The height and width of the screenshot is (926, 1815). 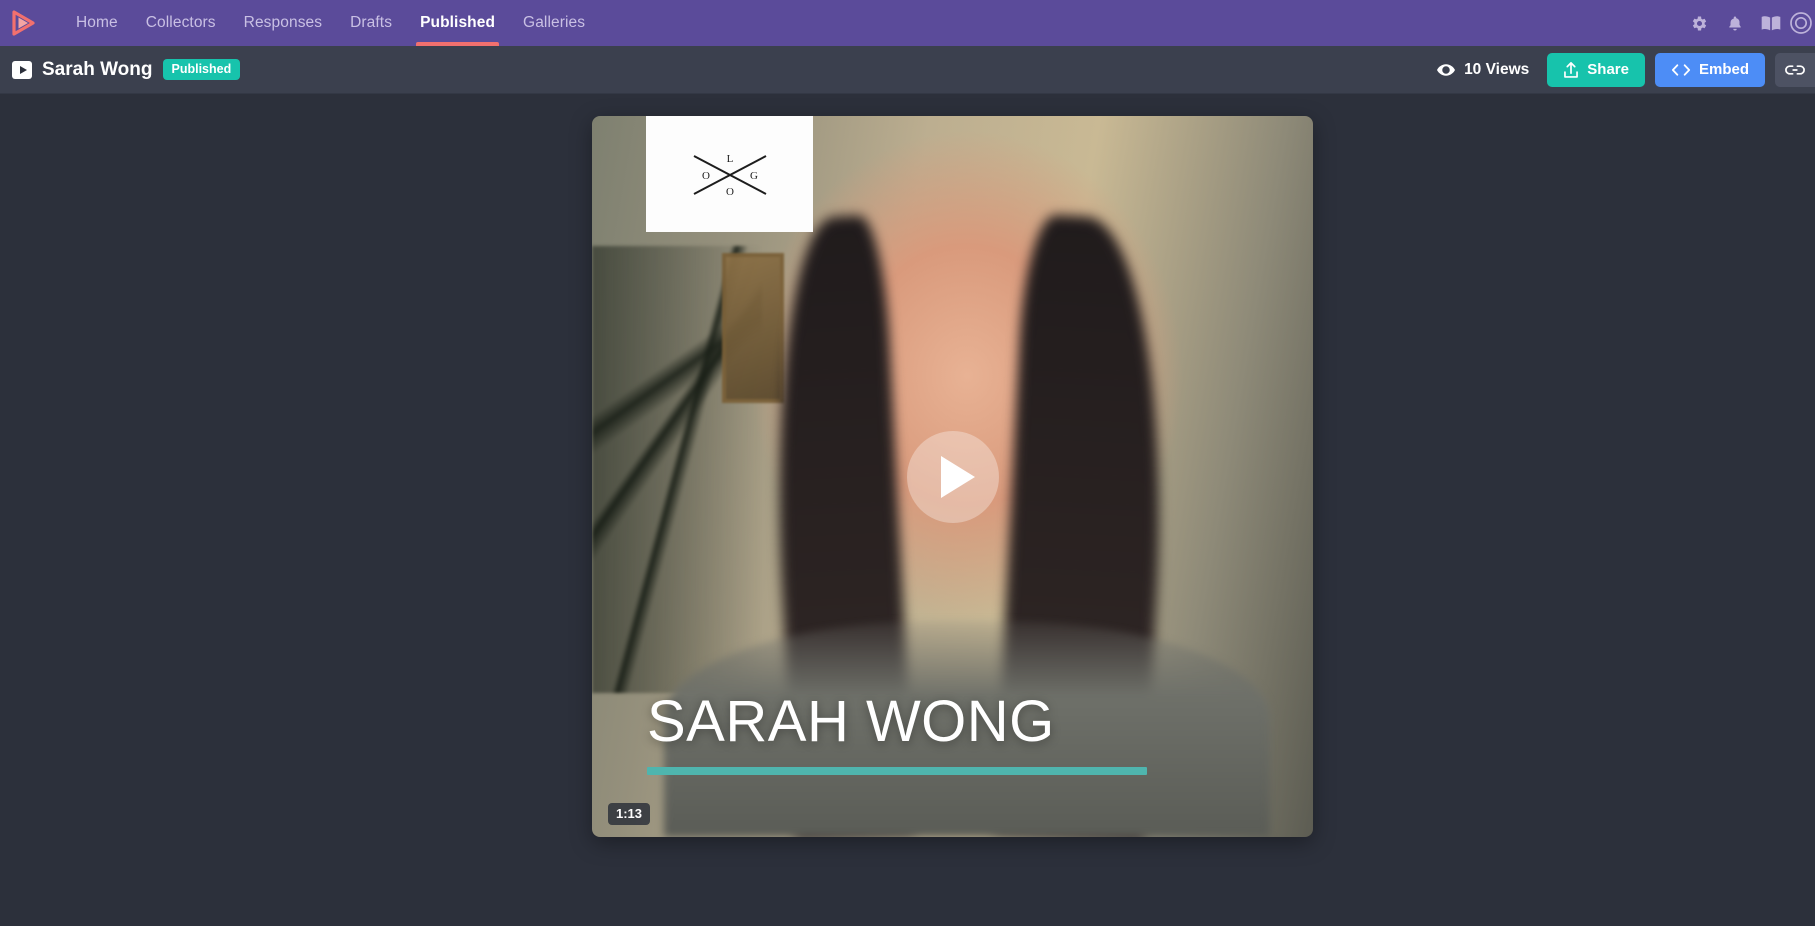 What do you see at coordinates (754, 176) in the screenshot?
I see `svg-text: G` at bounding box center [754, 176].